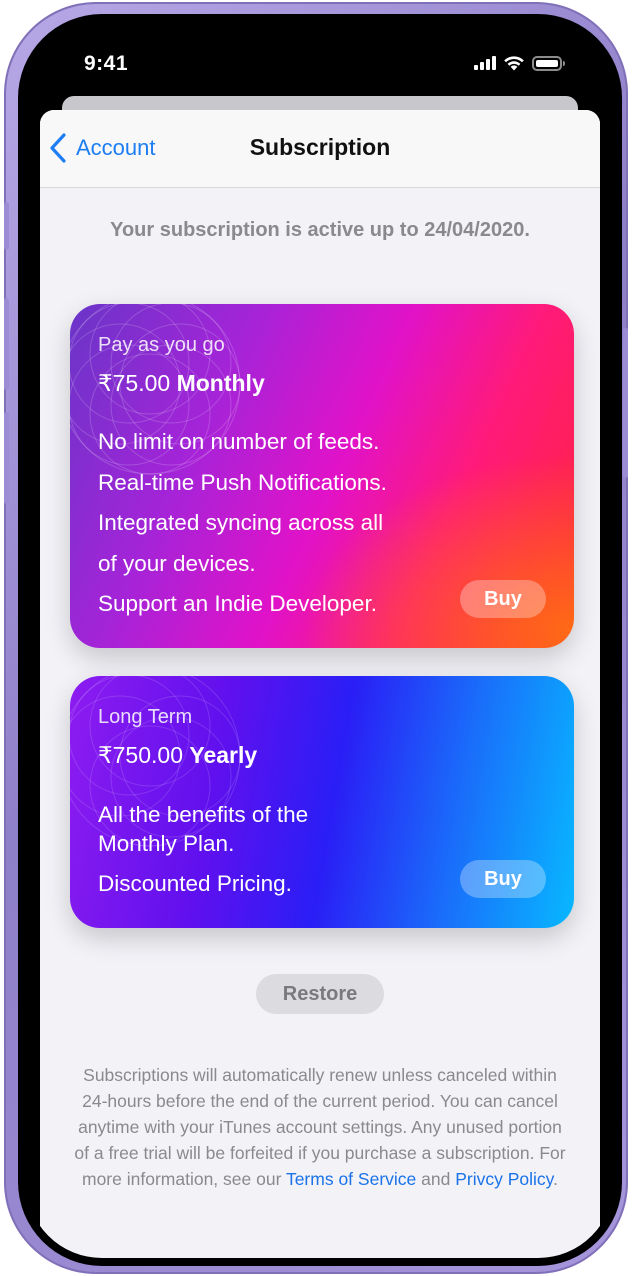 This screenshot has height=1276, width=632. Describe the element at coordinates (134, 383) in the screenshot. I see `price-amount: ₹75.00` at that location.